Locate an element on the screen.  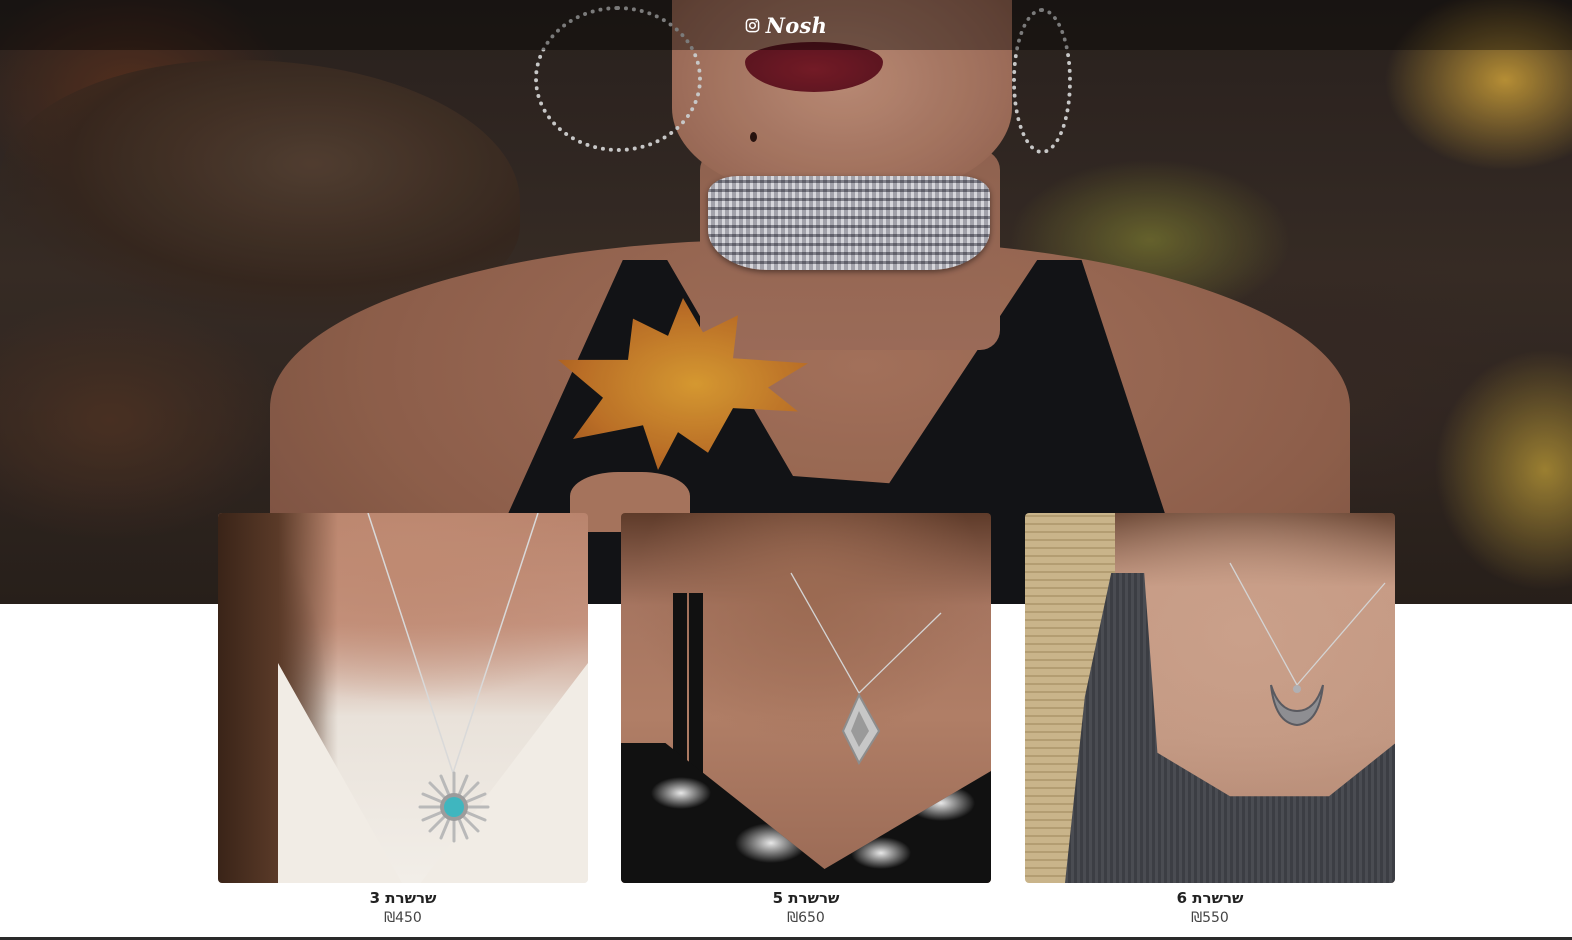
product-card: שרשרת 6 ₪550 is located at coordinates (1210, 720).